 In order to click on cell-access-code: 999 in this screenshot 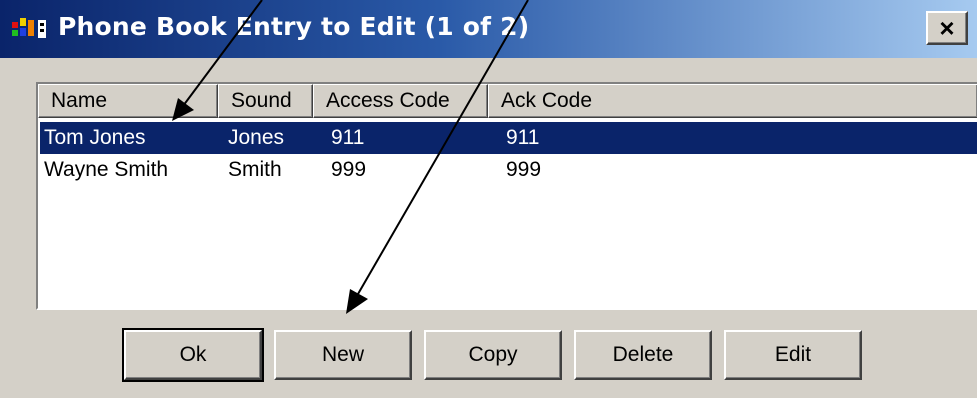, I will do `click(349, 169)`.